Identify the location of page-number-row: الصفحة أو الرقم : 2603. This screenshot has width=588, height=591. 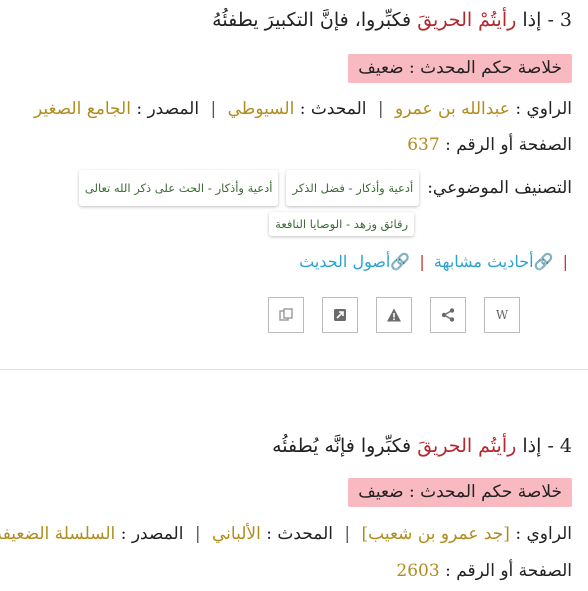
(290, 571).